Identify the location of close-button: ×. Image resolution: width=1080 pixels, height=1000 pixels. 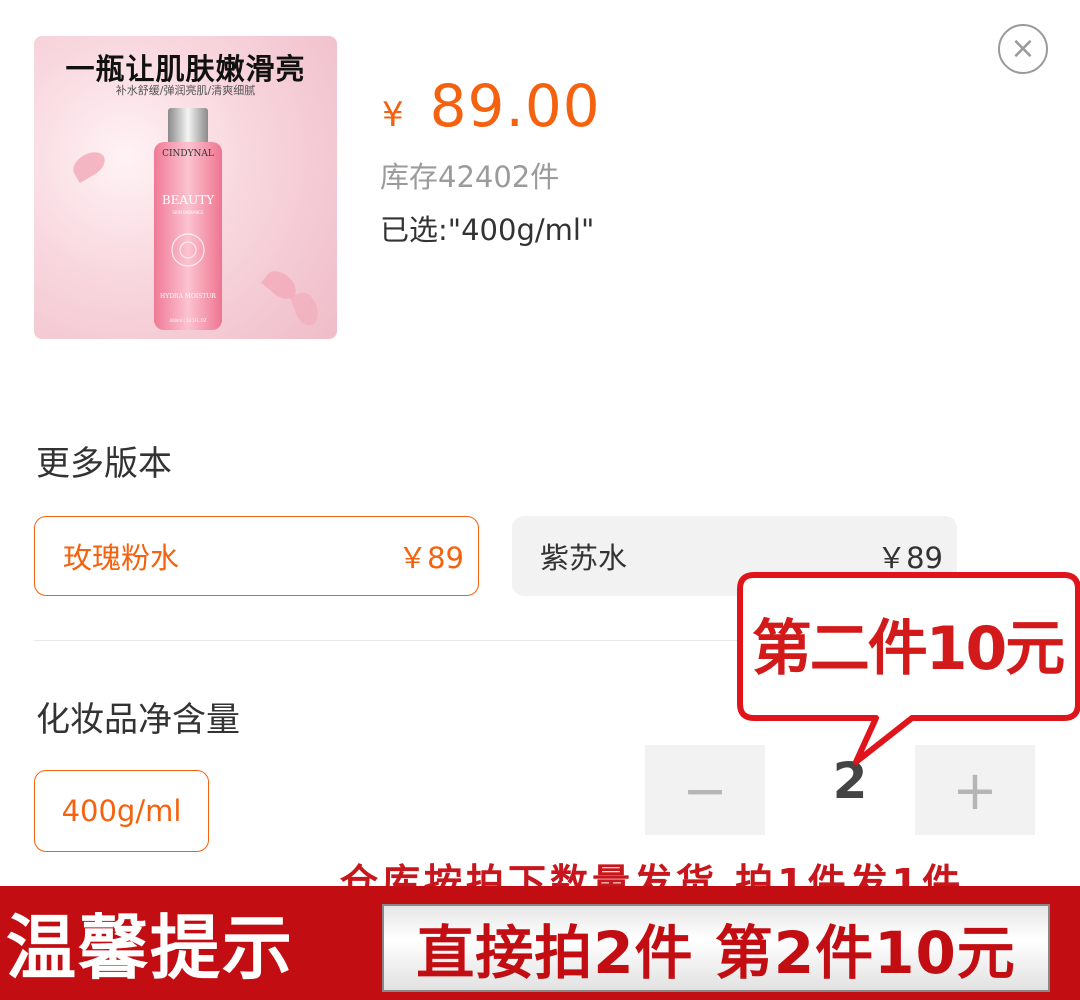
(1023, 49).